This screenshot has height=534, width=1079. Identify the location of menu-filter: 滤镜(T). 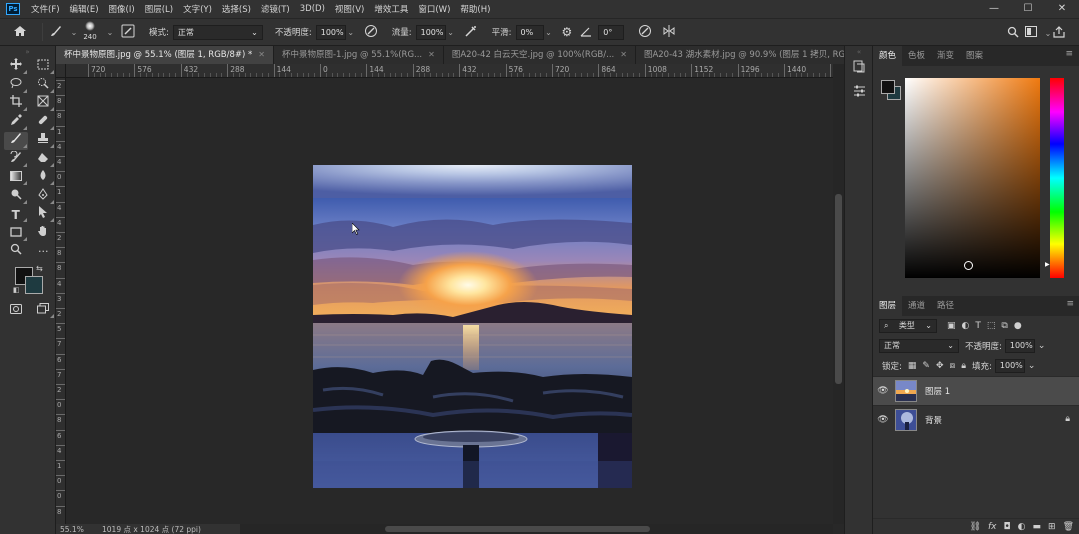
(275, 9).